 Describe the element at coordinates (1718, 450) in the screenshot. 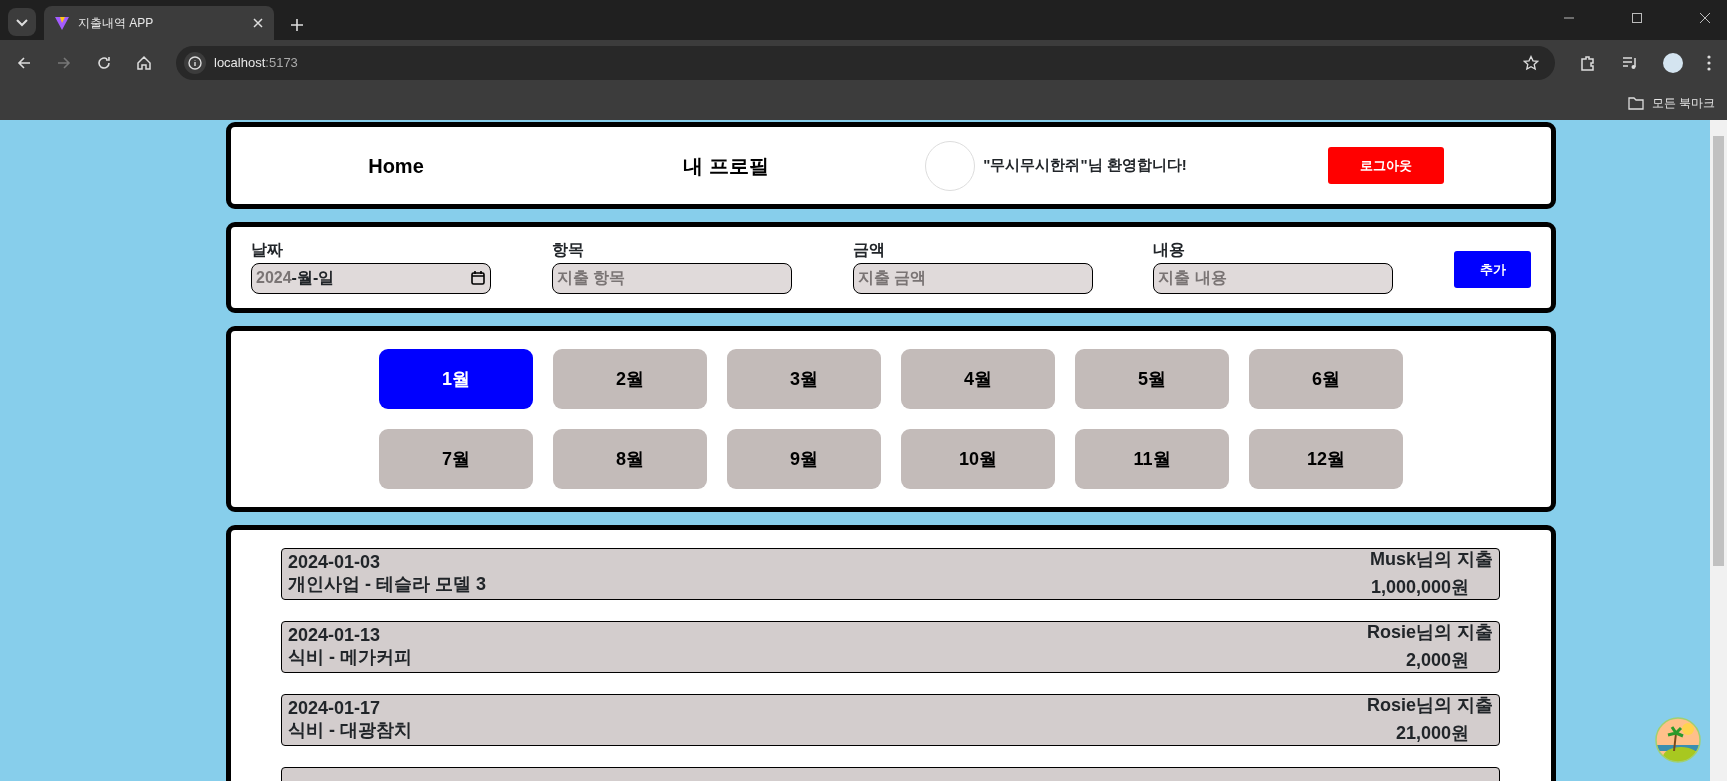

I see `scrollbar` at that location.